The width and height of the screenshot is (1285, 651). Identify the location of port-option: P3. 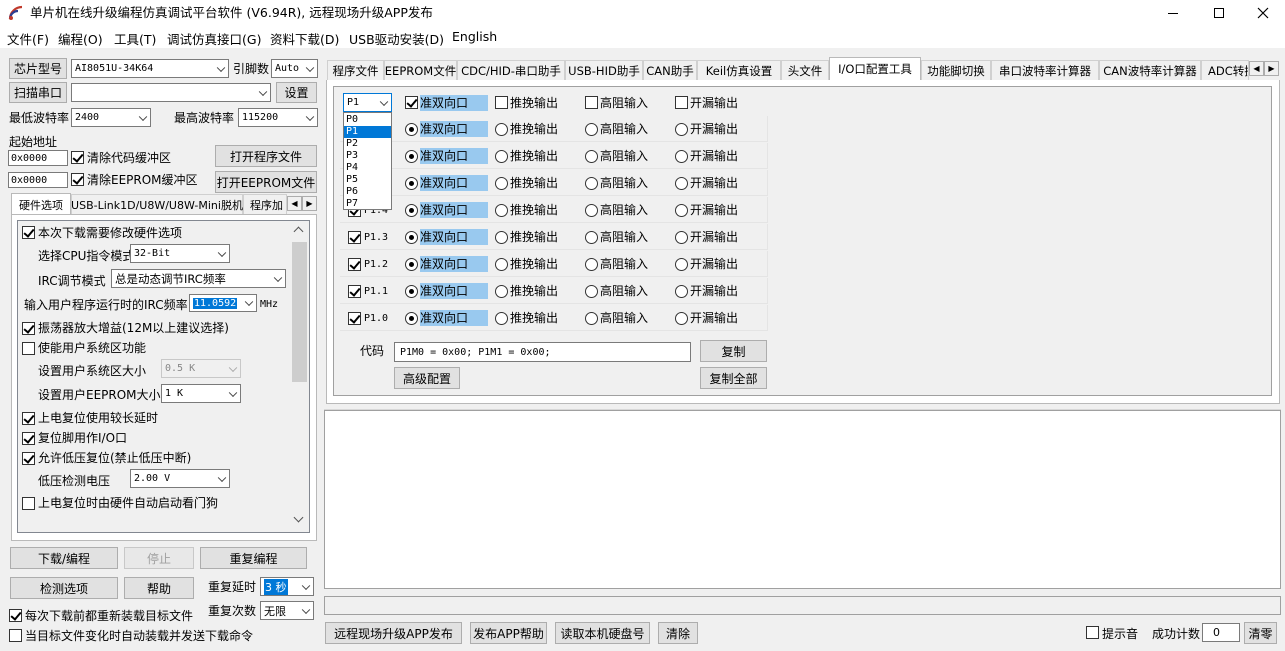
(367, 156).